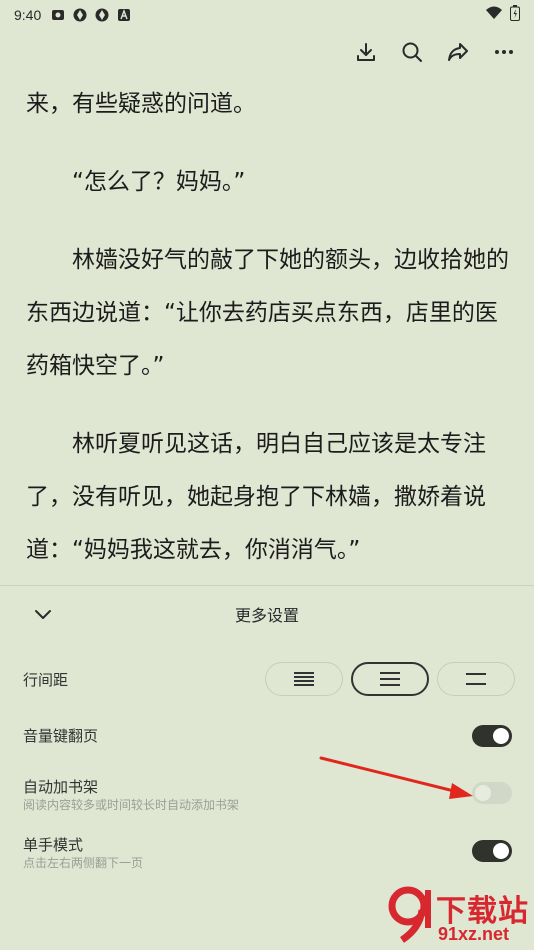  Describe the element at coordinates (458, 52) in the screenshot. I see `share-icon` at that location.